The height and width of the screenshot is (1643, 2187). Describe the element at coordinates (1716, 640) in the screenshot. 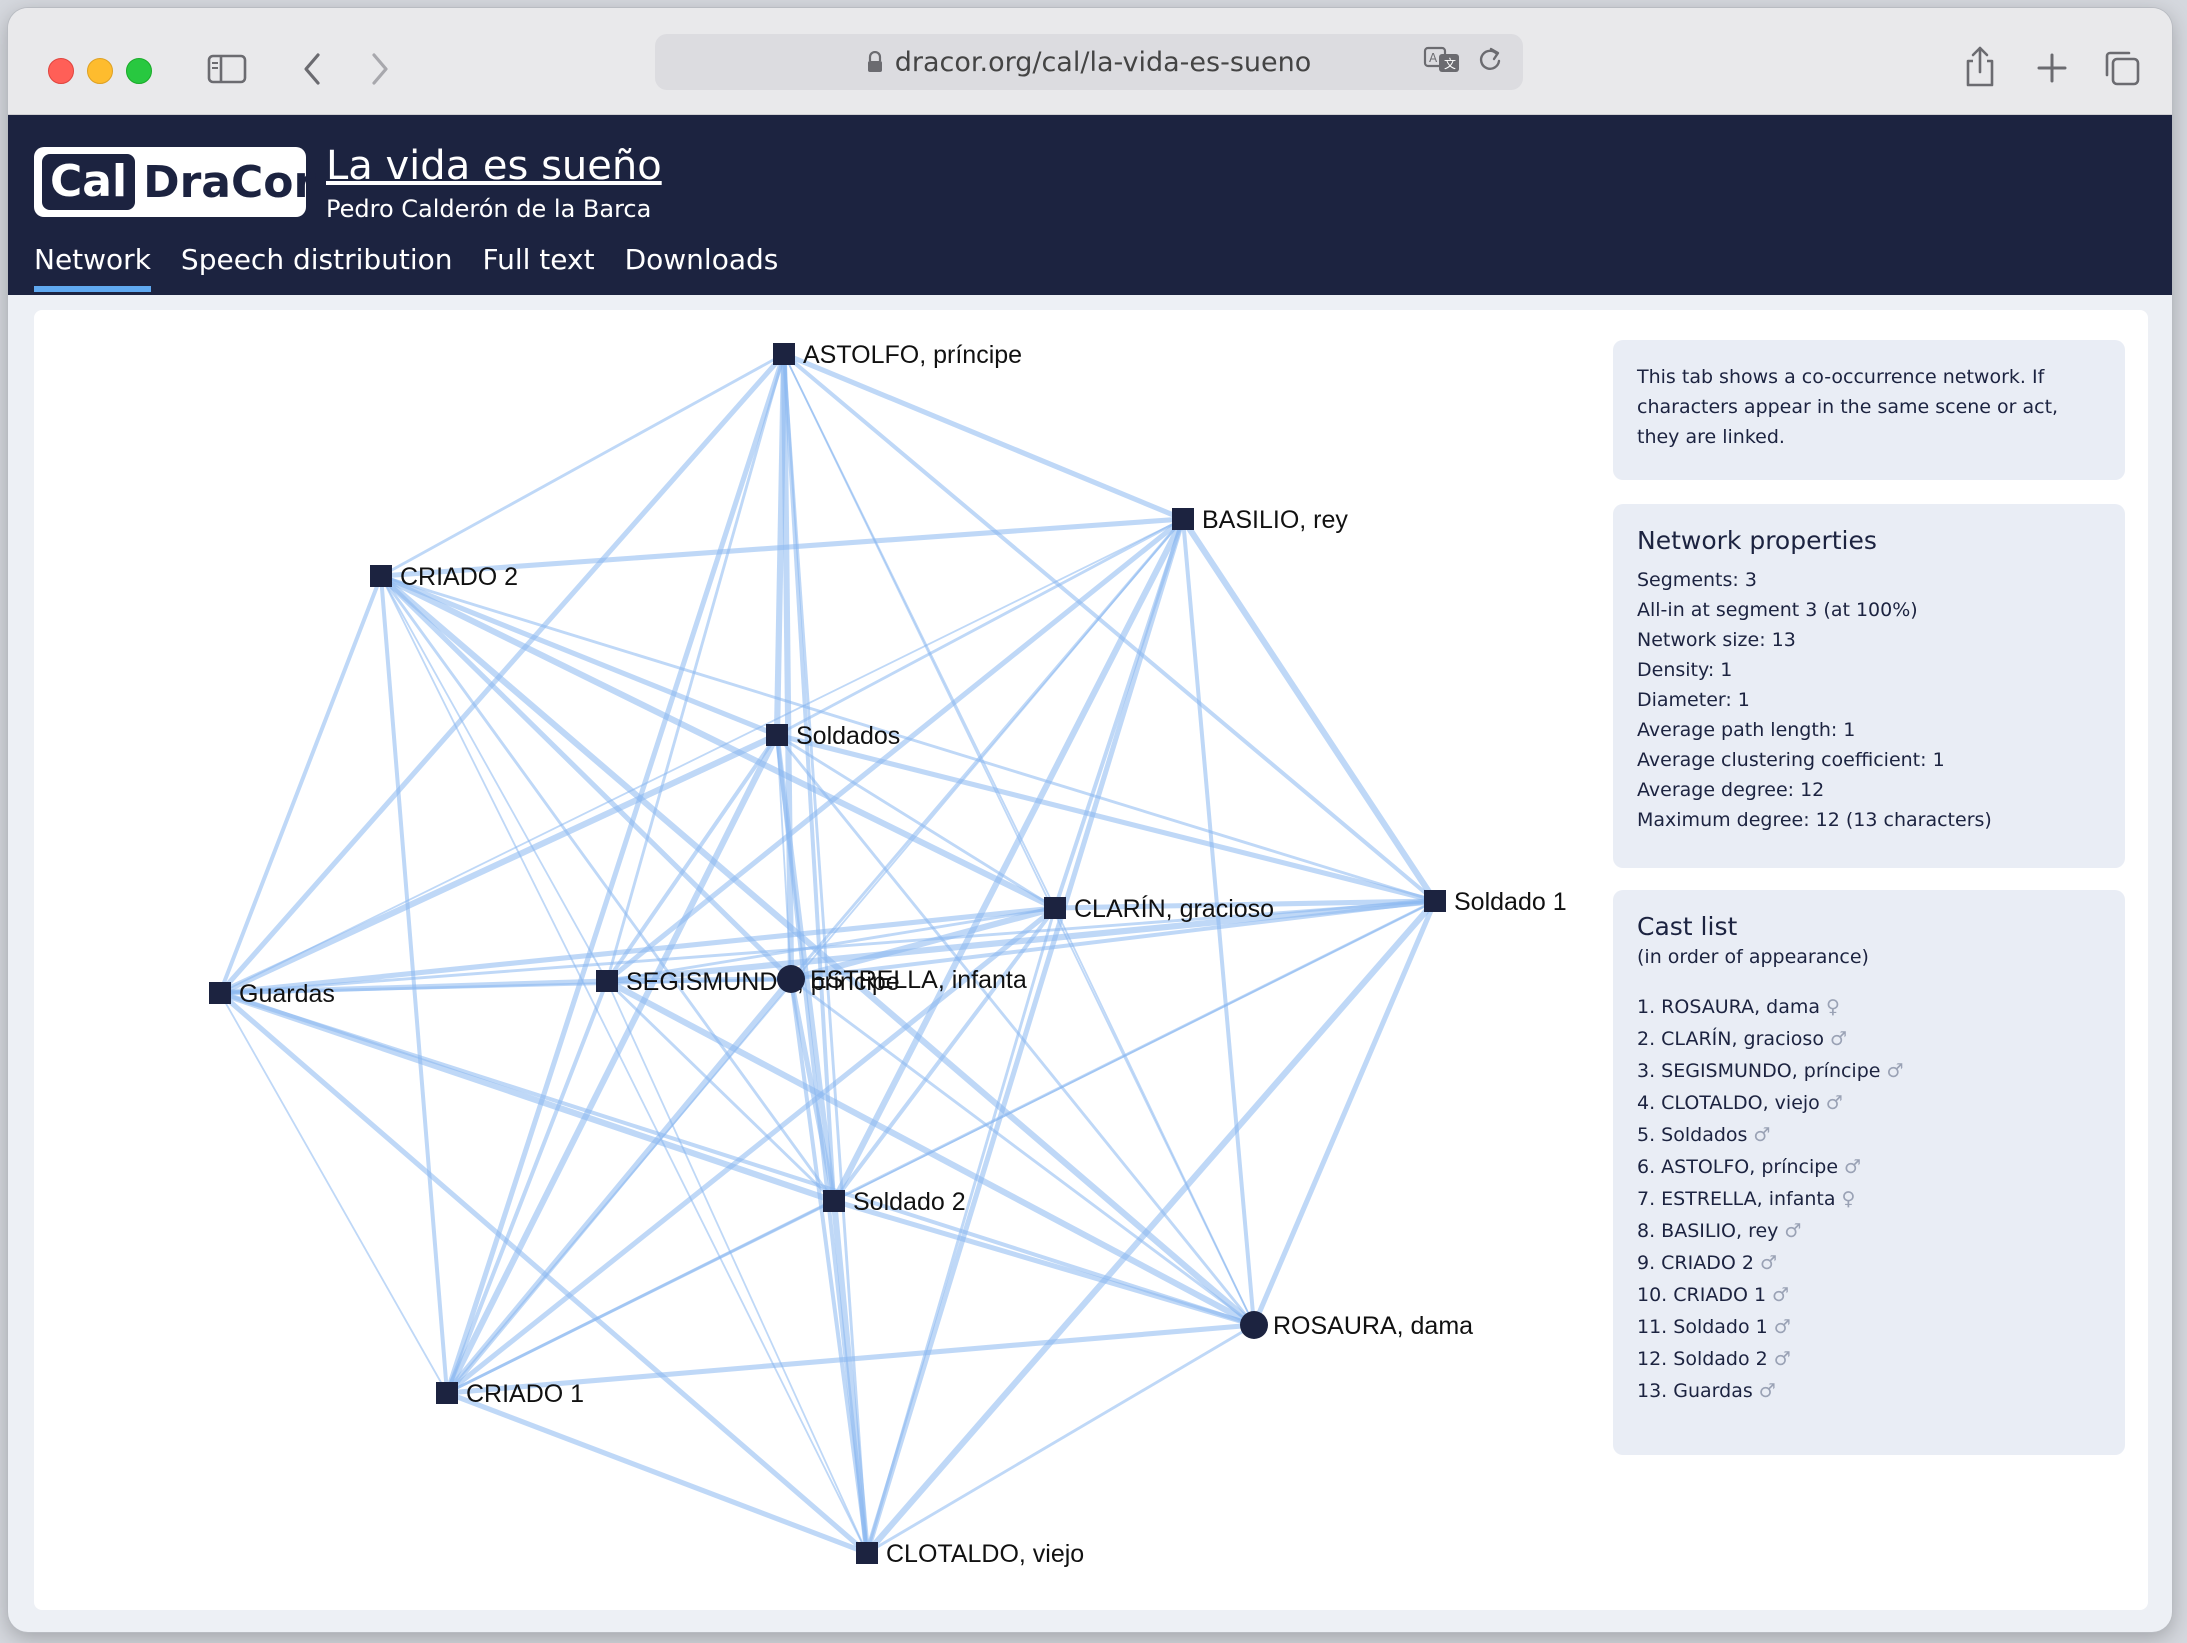

I see `property-network-size: Network size: 13` at that location.